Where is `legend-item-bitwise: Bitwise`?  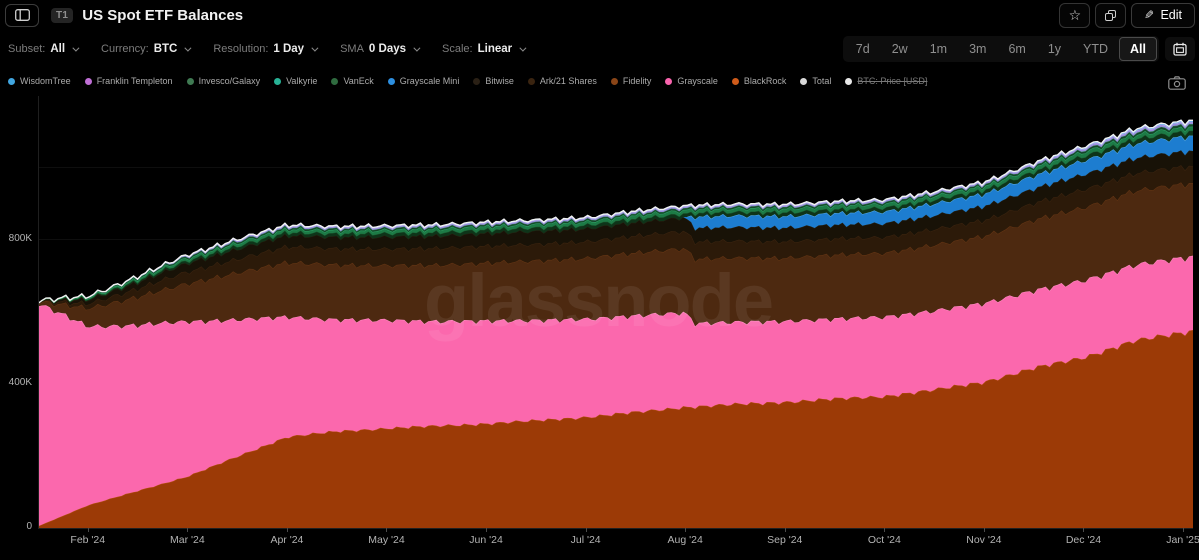 legend-item-bitwise: Bitwise is located at coordinates (493, 81).